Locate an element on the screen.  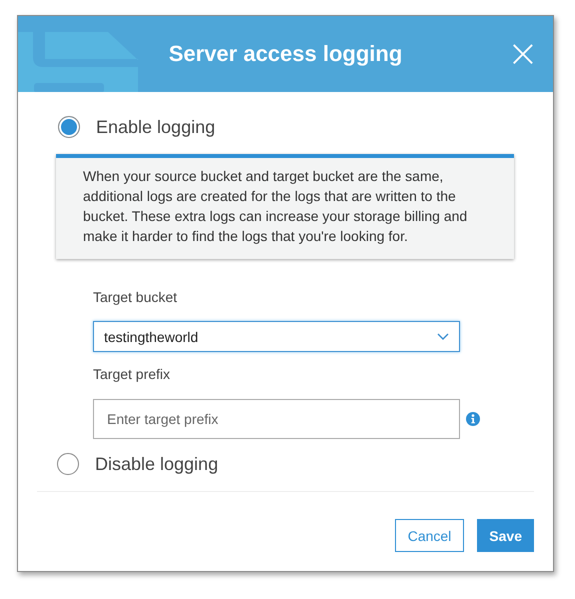
field-label: Target bucket is located at coordinates (135, 297).